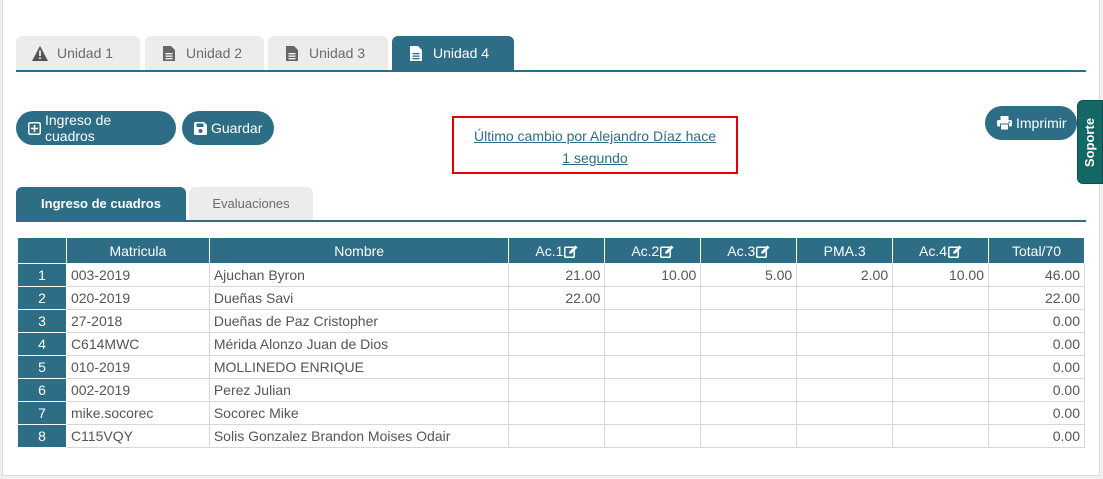 The width and height of the screenshot is (1103, 479). I want to click on warning-icon, so click(40, 53).